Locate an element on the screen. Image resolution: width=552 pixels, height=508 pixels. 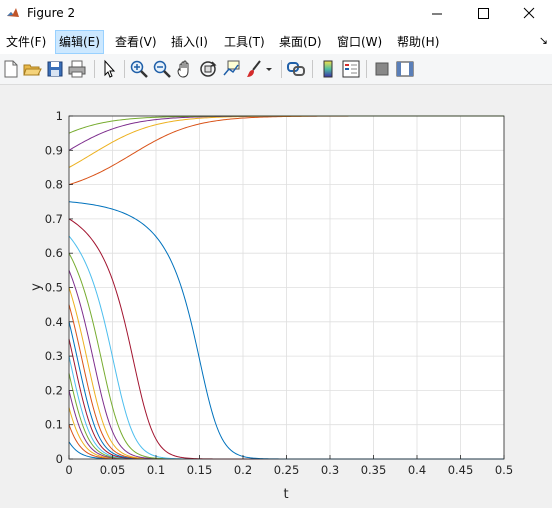
minimize-button is located at coordinates (437, 14).